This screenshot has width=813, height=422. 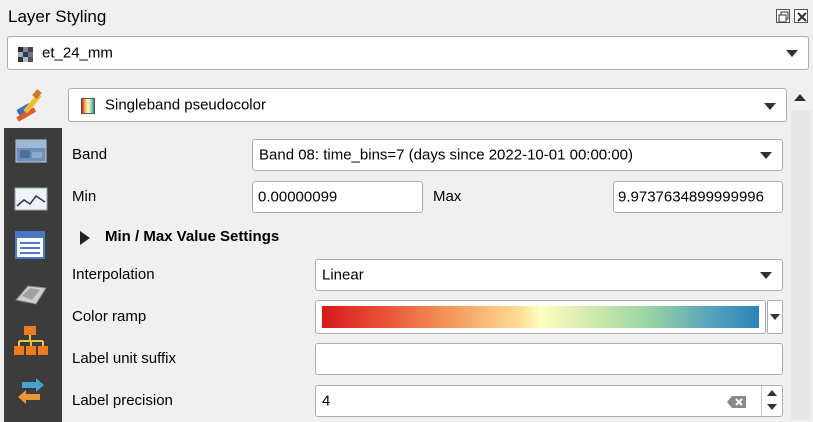 What do you see at coordinates (29, 105) in the screenshot?
I see `paintbrush-icon` at bounding box center [29, 105].